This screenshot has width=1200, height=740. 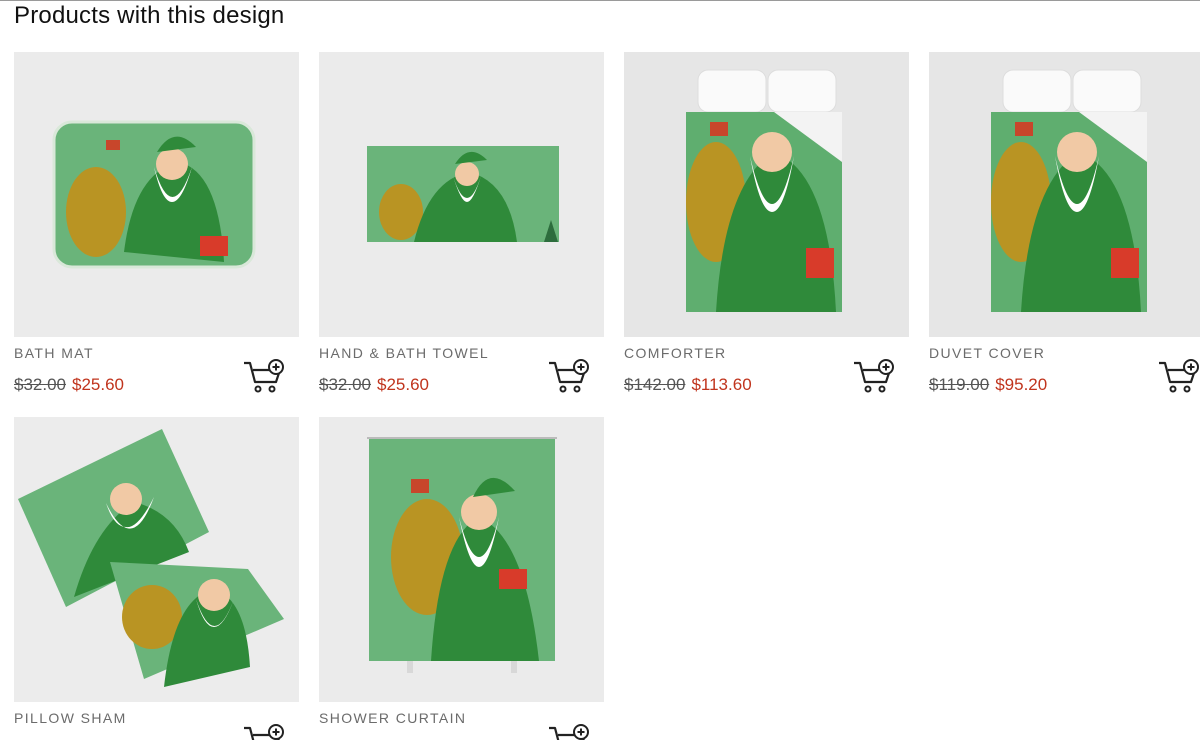 What do you see at coordinates (392, 718) in the screenshot?
I see `product-name: SHOWER CURTAIN` at bounding box center [392, 718].